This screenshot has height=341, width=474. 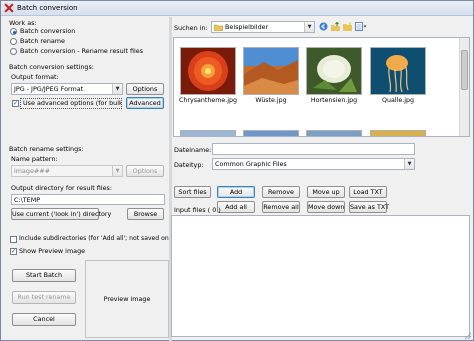 I want to click on move-up-button: Move up, so click(x=326, y=192).